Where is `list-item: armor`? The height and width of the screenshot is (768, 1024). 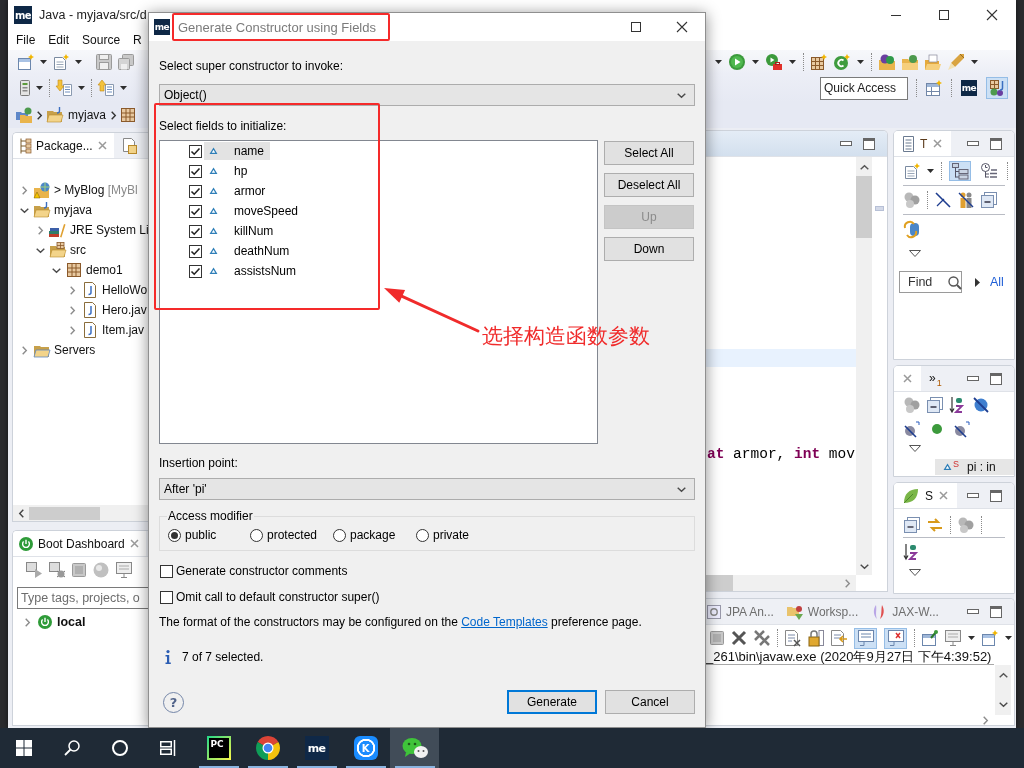
list-item: armor is located at coordinates (238, 191).